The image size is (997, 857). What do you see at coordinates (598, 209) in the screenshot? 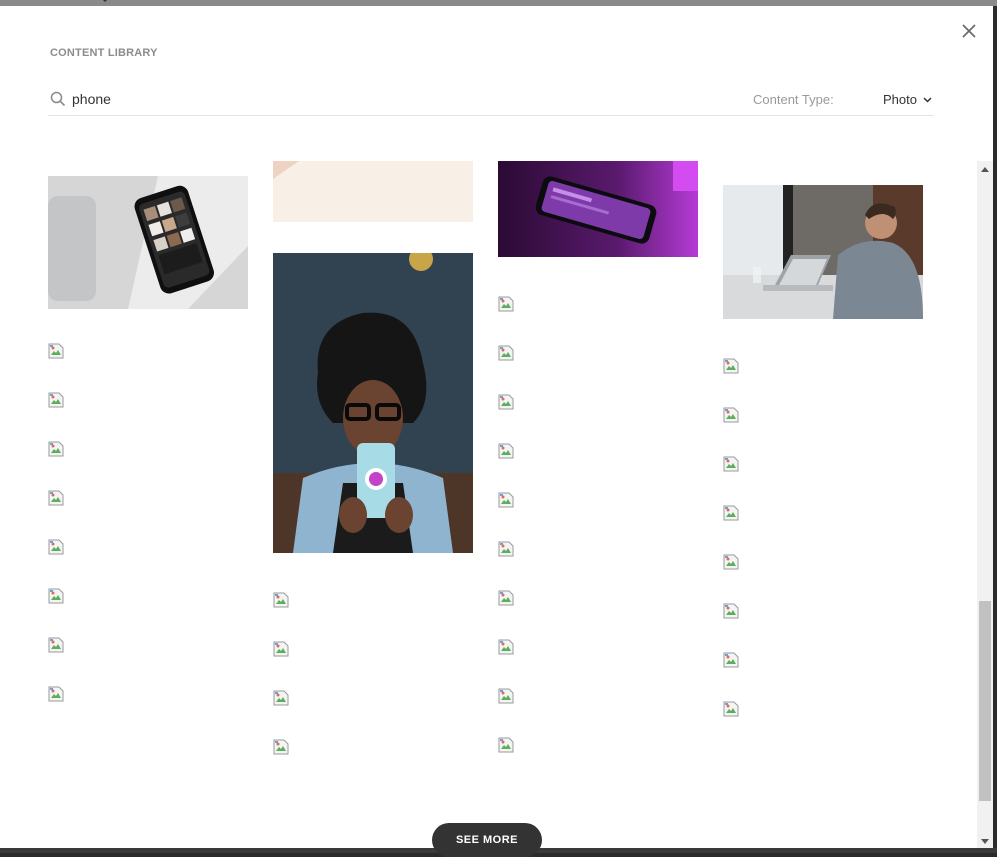
I see `purple-phone-photo` at bounding box center [598, 209].